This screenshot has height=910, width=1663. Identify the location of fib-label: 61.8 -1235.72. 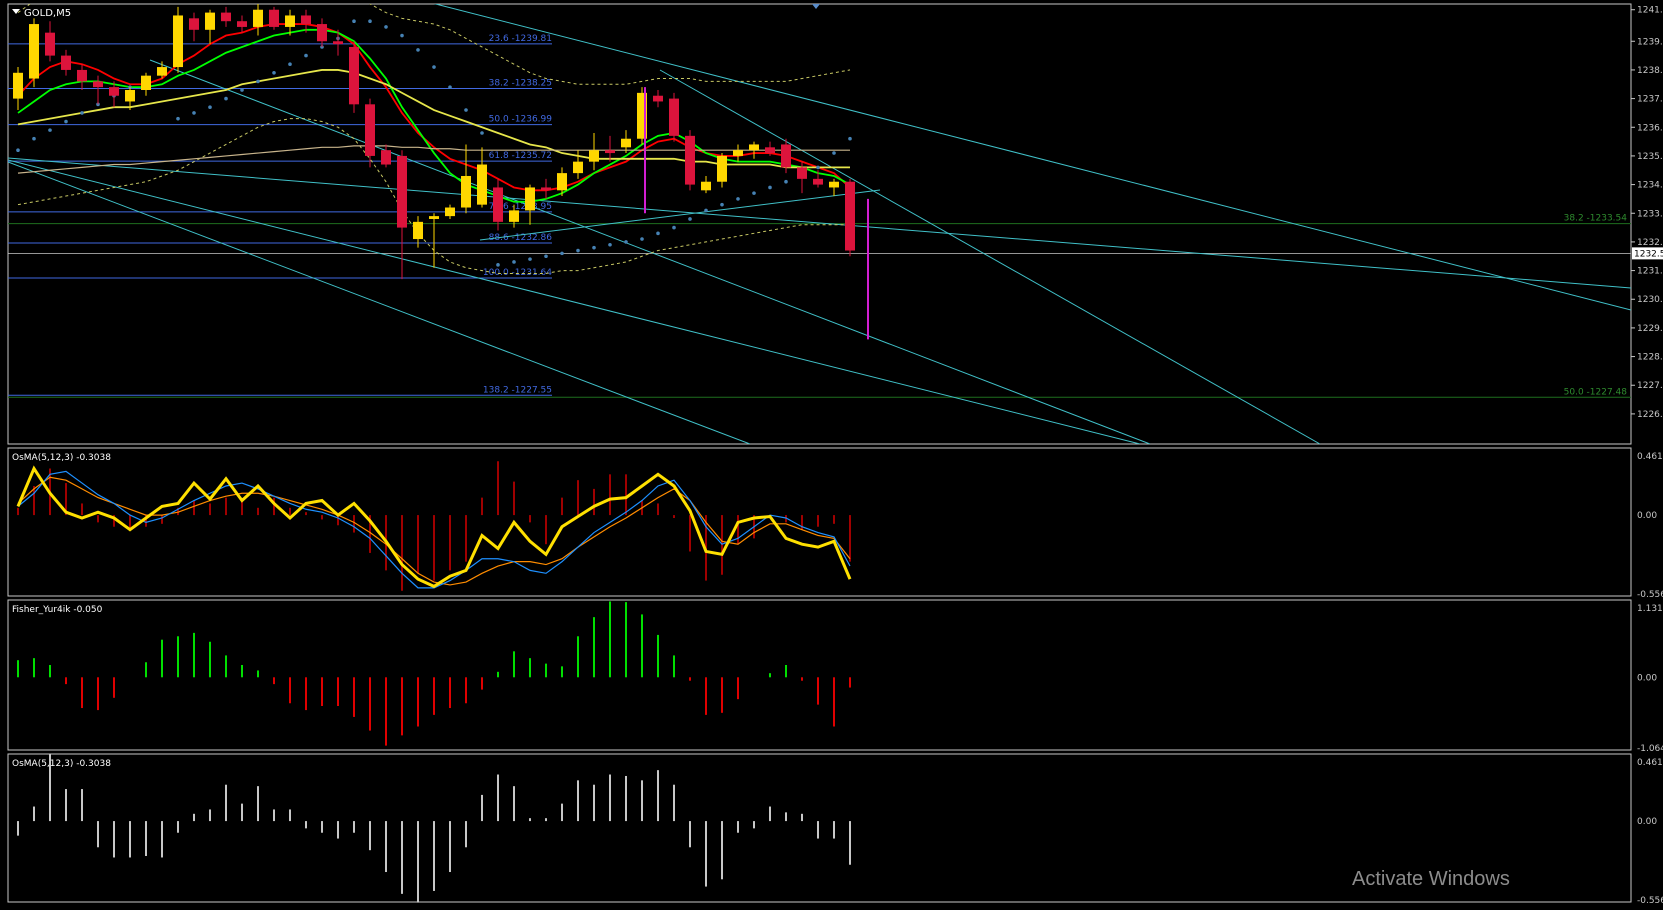
(520, 156).